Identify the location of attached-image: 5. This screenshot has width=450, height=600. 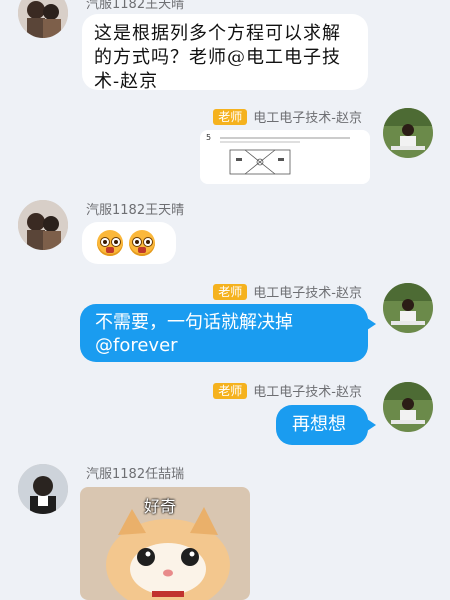
(285, 157).